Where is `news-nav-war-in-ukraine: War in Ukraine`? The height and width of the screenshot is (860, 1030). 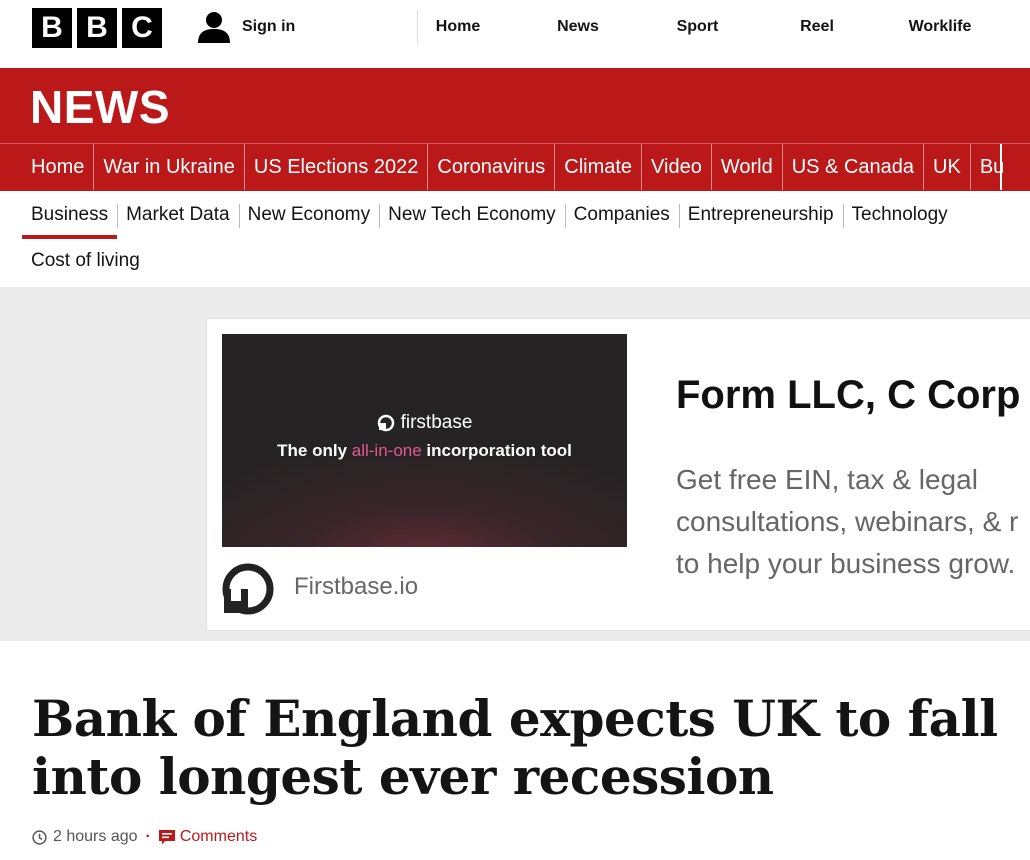
news-nav-war-in-ukraine: War in Ukraine is located at coordinates (169, 167).